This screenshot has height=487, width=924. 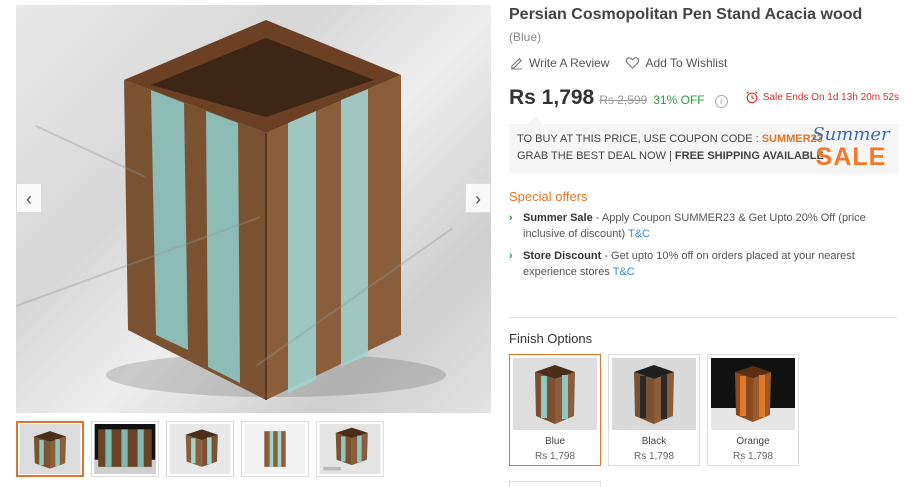 I want to click on gallery-next-button: ›, so click(x=478, y=198).